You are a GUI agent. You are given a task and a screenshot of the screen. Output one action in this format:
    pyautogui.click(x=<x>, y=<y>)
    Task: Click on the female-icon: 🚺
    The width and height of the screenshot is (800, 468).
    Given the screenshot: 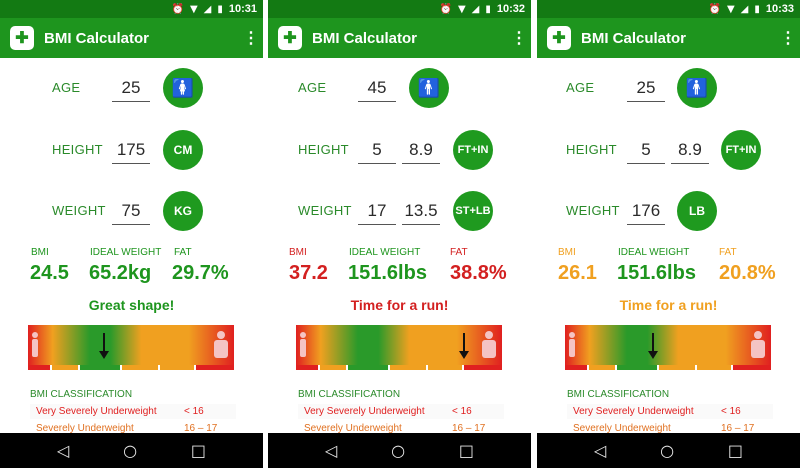 What is the action you would take?
    pyautogui.click(x=183, y=88)
    